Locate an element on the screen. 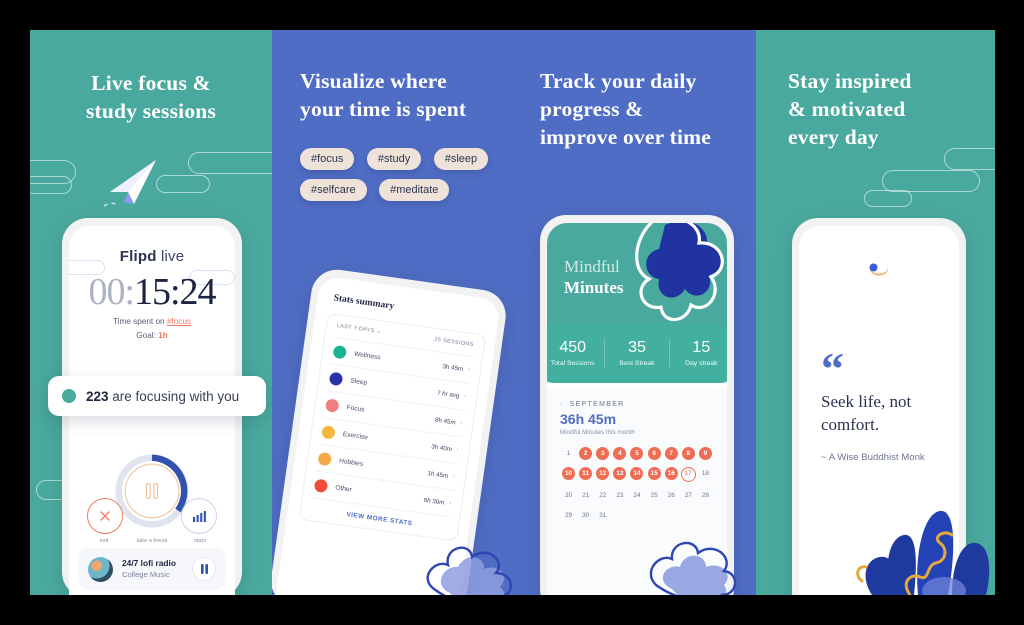 This screenshot has width=1024, height=625. stat-number: 15 is located at coordinates (701, 347).